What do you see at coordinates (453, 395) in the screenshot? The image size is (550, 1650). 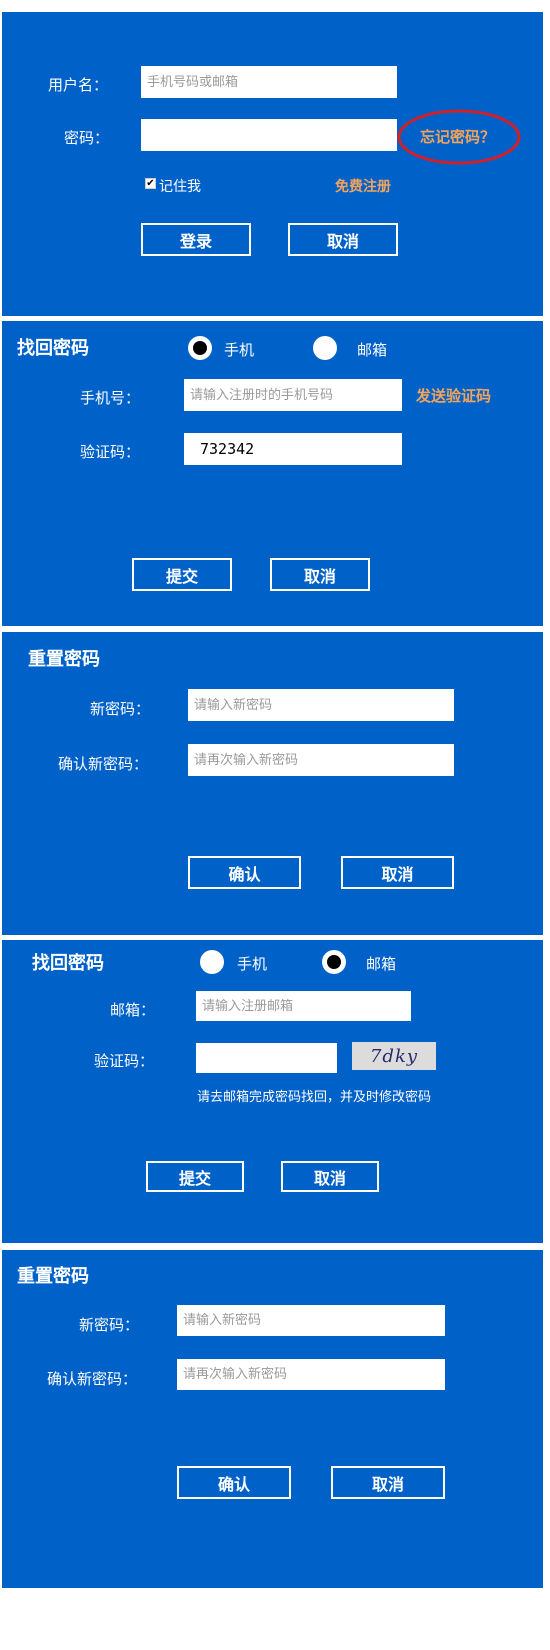 I see `send-code-link: 发送验证码` at bounding box center [453, 395].